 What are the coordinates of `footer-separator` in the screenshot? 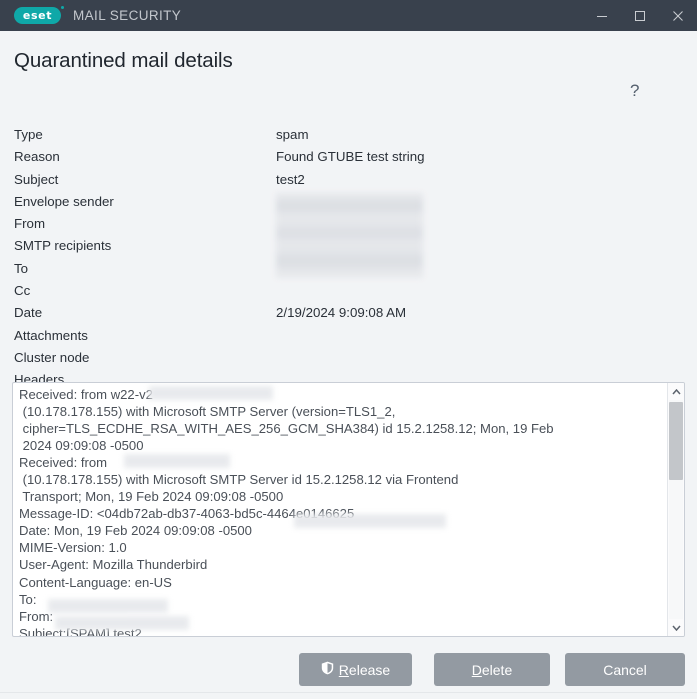 It's located at (348, 692).